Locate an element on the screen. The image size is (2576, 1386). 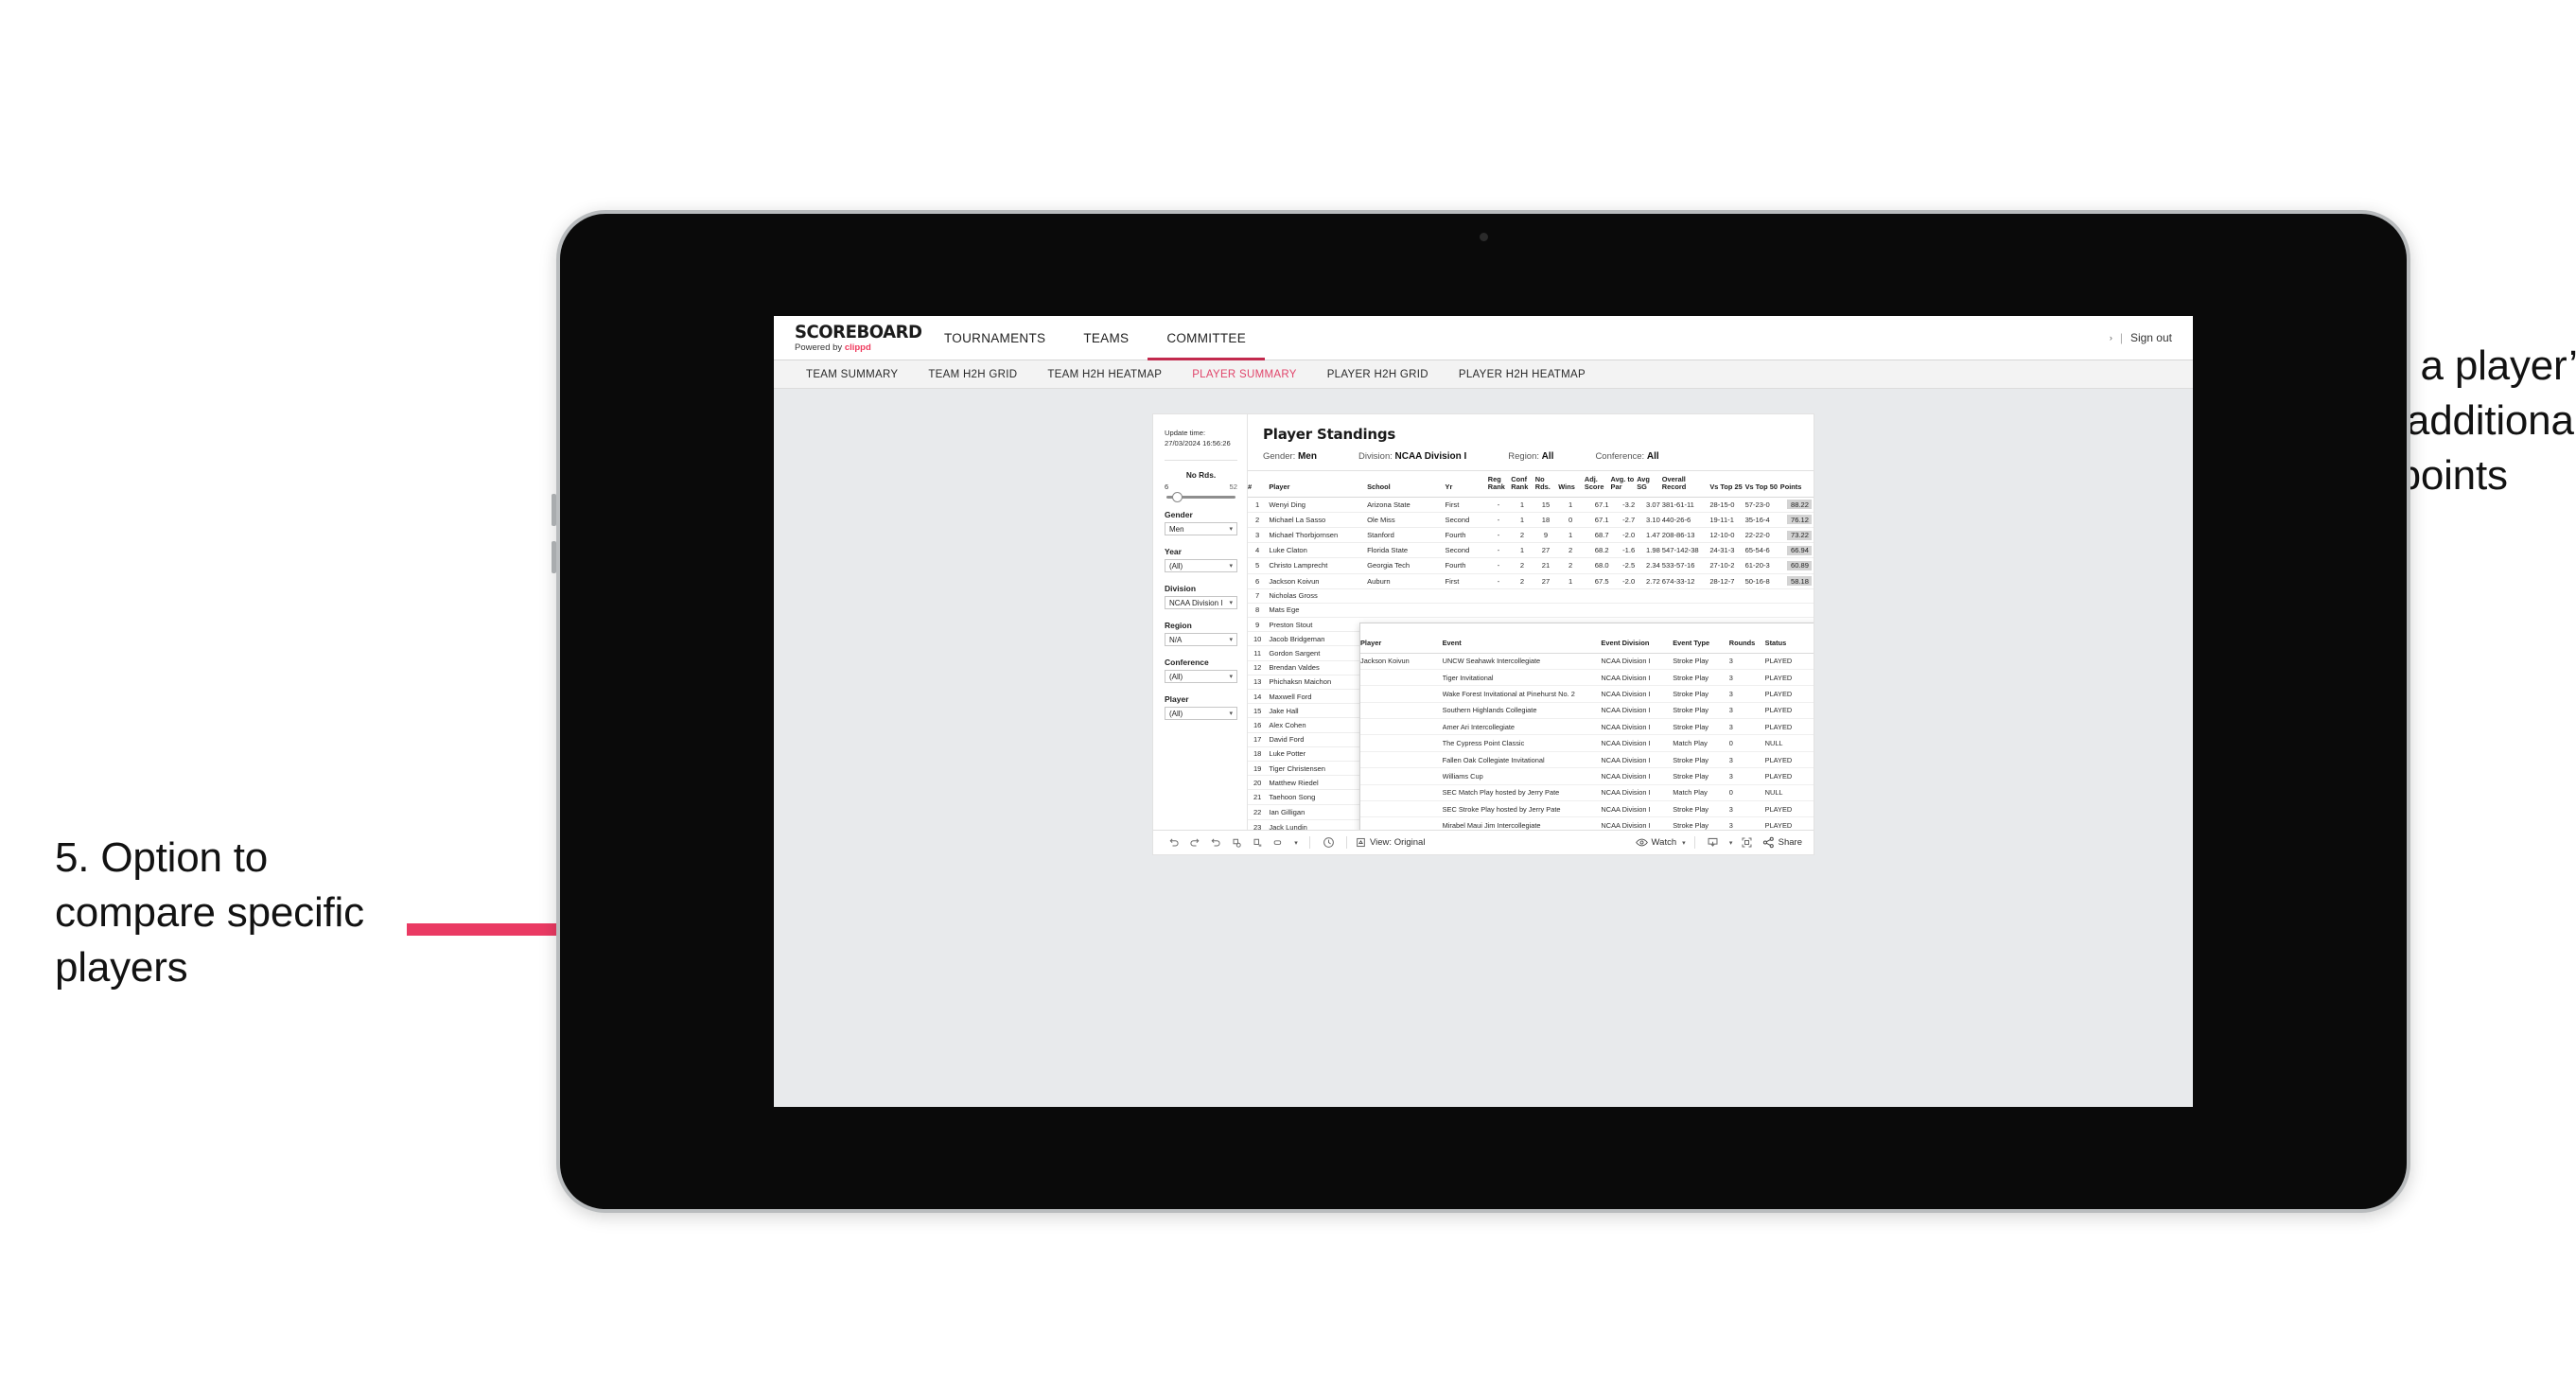
tooltip-event: The Cypress Point Classic is located at coordinates (1522, 743).